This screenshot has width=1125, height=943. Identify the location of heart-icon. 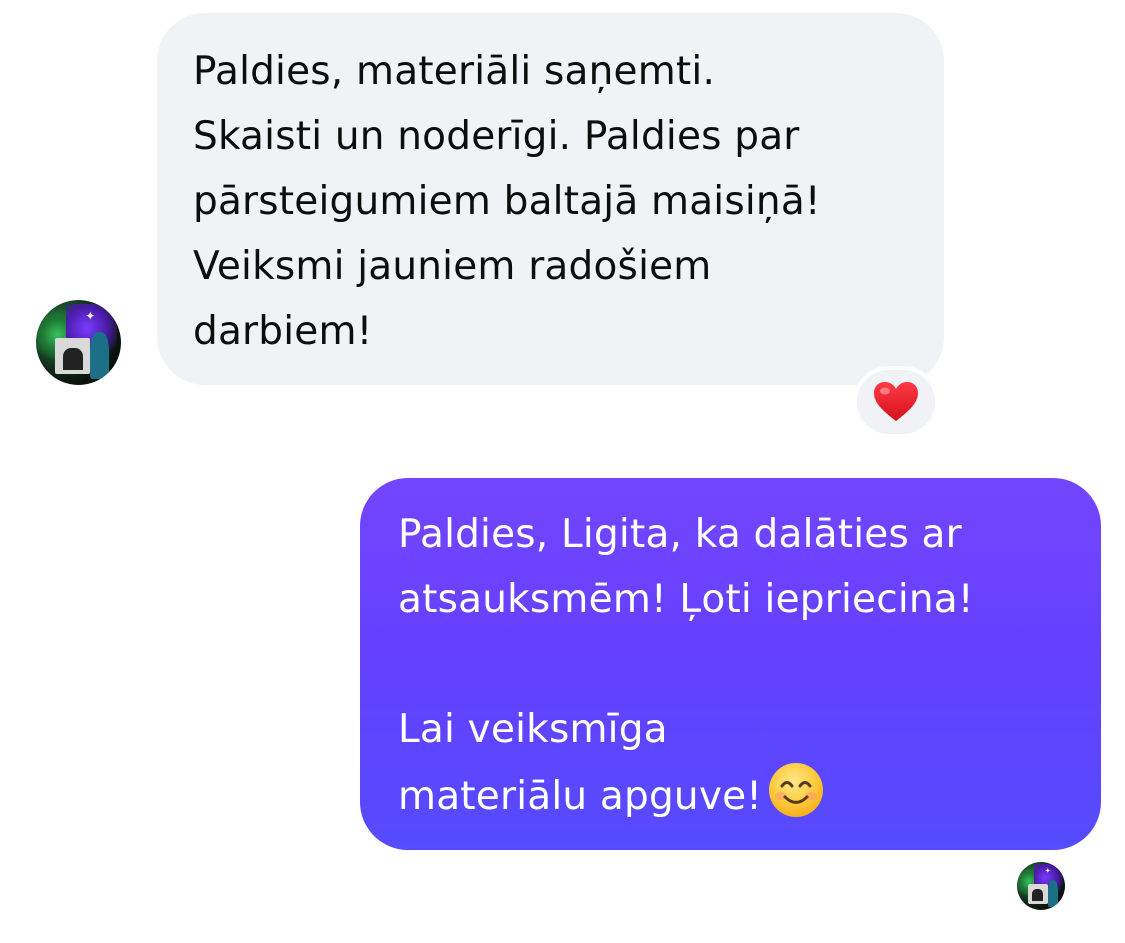
(896, 401).